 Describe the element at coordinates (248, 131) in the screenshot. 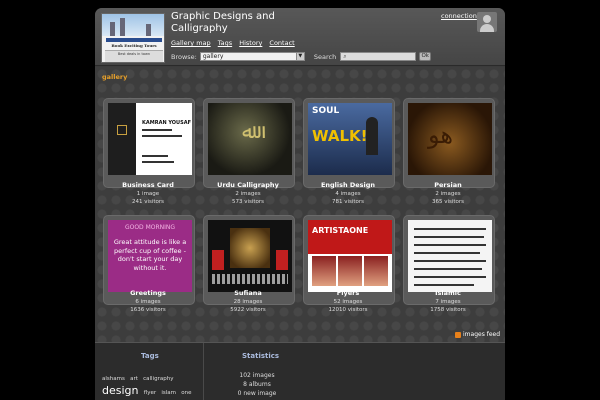

I see `calligraphy-glyph: ﷲ` at that location.